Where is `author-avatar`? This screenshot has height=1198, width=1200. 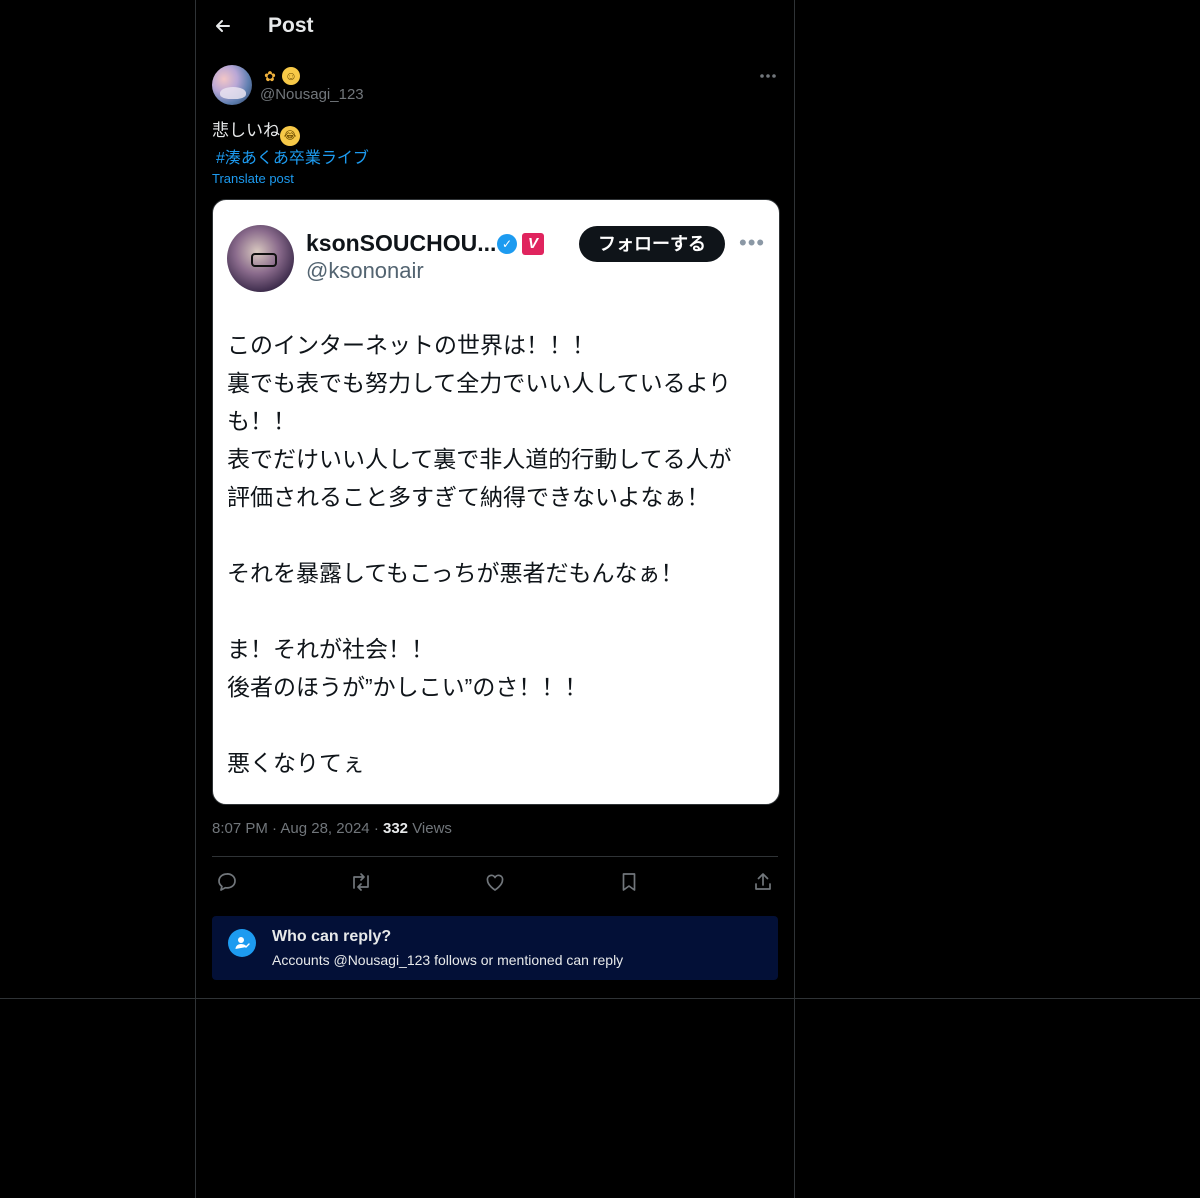 author-avatar is located at coordinates (232, 85).